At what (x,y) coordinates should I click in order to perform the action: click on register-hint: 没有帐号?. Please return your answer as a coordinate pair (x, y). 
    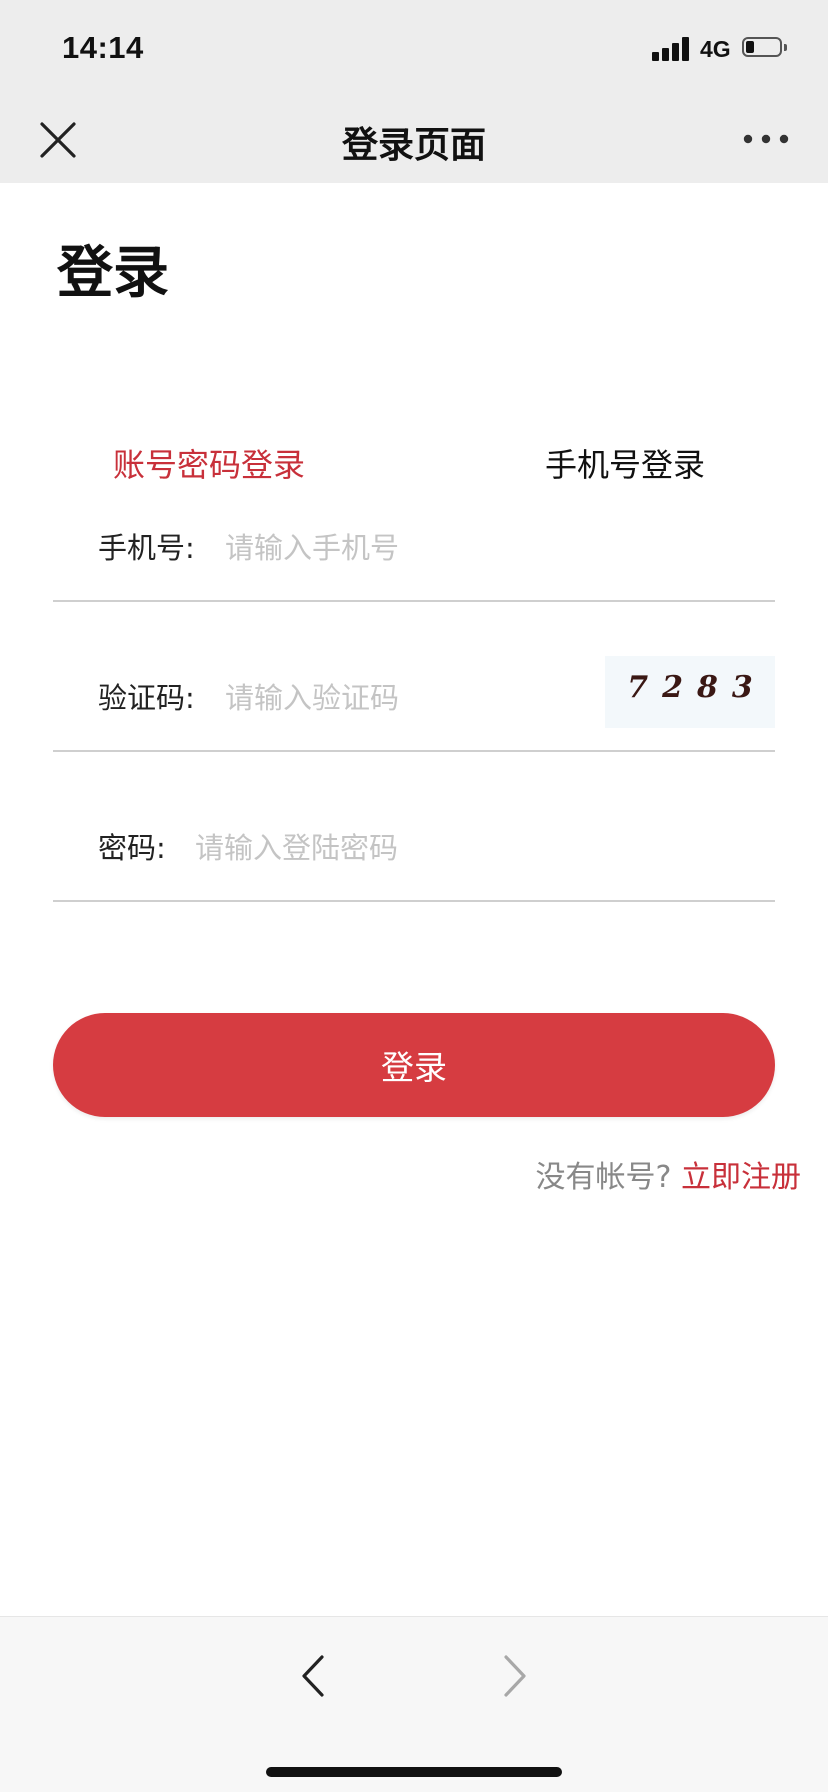
    Looking at the image, I should click on (603, 1177).